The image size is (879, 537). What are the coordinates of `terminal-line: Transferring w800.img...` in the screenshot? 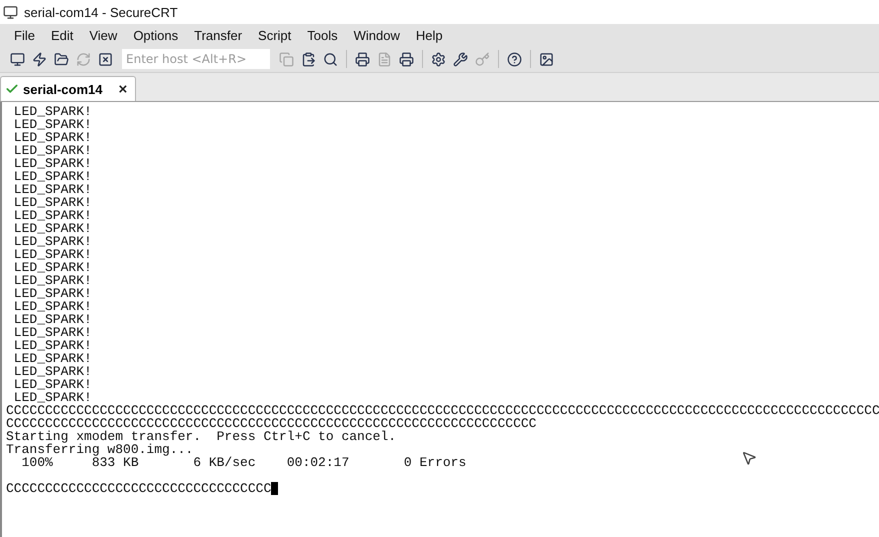 It's located at (100, 449).